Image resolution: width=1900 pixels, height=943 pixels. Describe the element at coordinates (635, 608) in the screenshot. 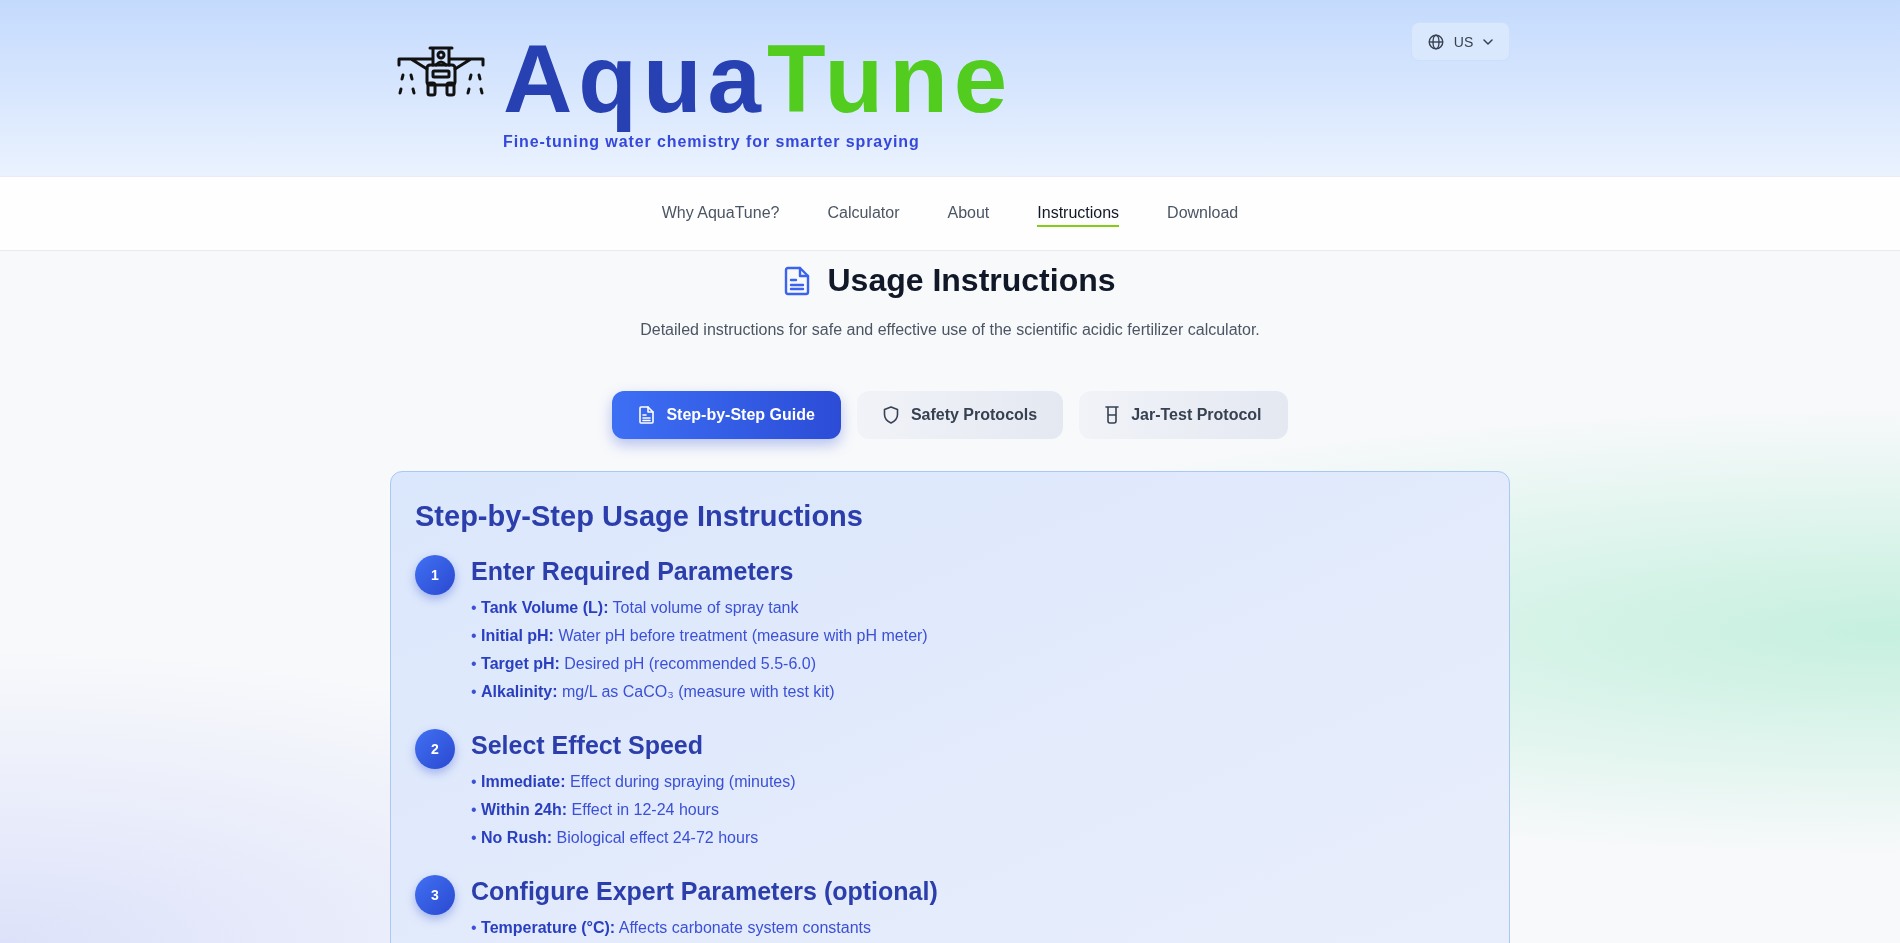

I see `step-detail: • Tank Volume (L): Total volume of spray tank` at that location.